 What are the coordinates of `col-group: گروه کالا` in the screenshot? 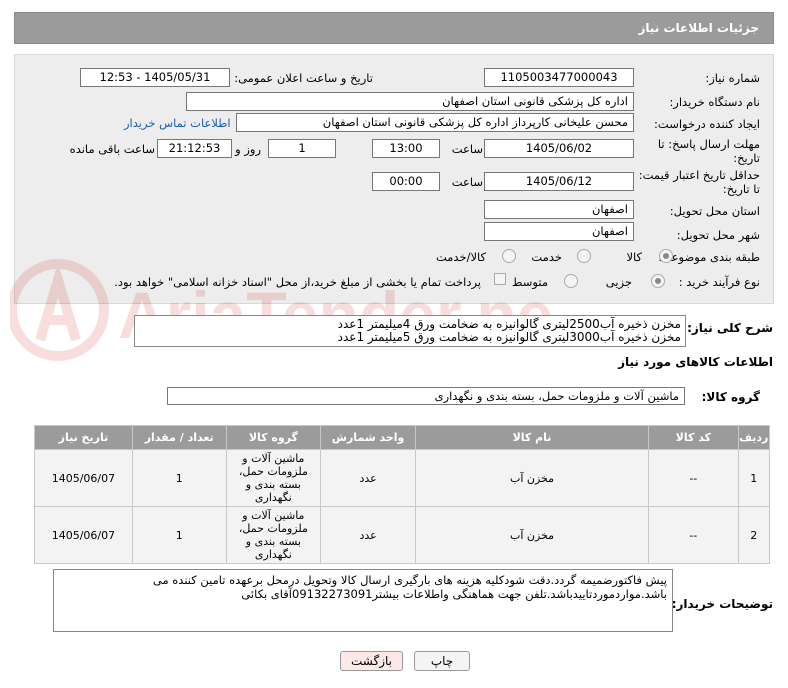 It's located at (273, 437).